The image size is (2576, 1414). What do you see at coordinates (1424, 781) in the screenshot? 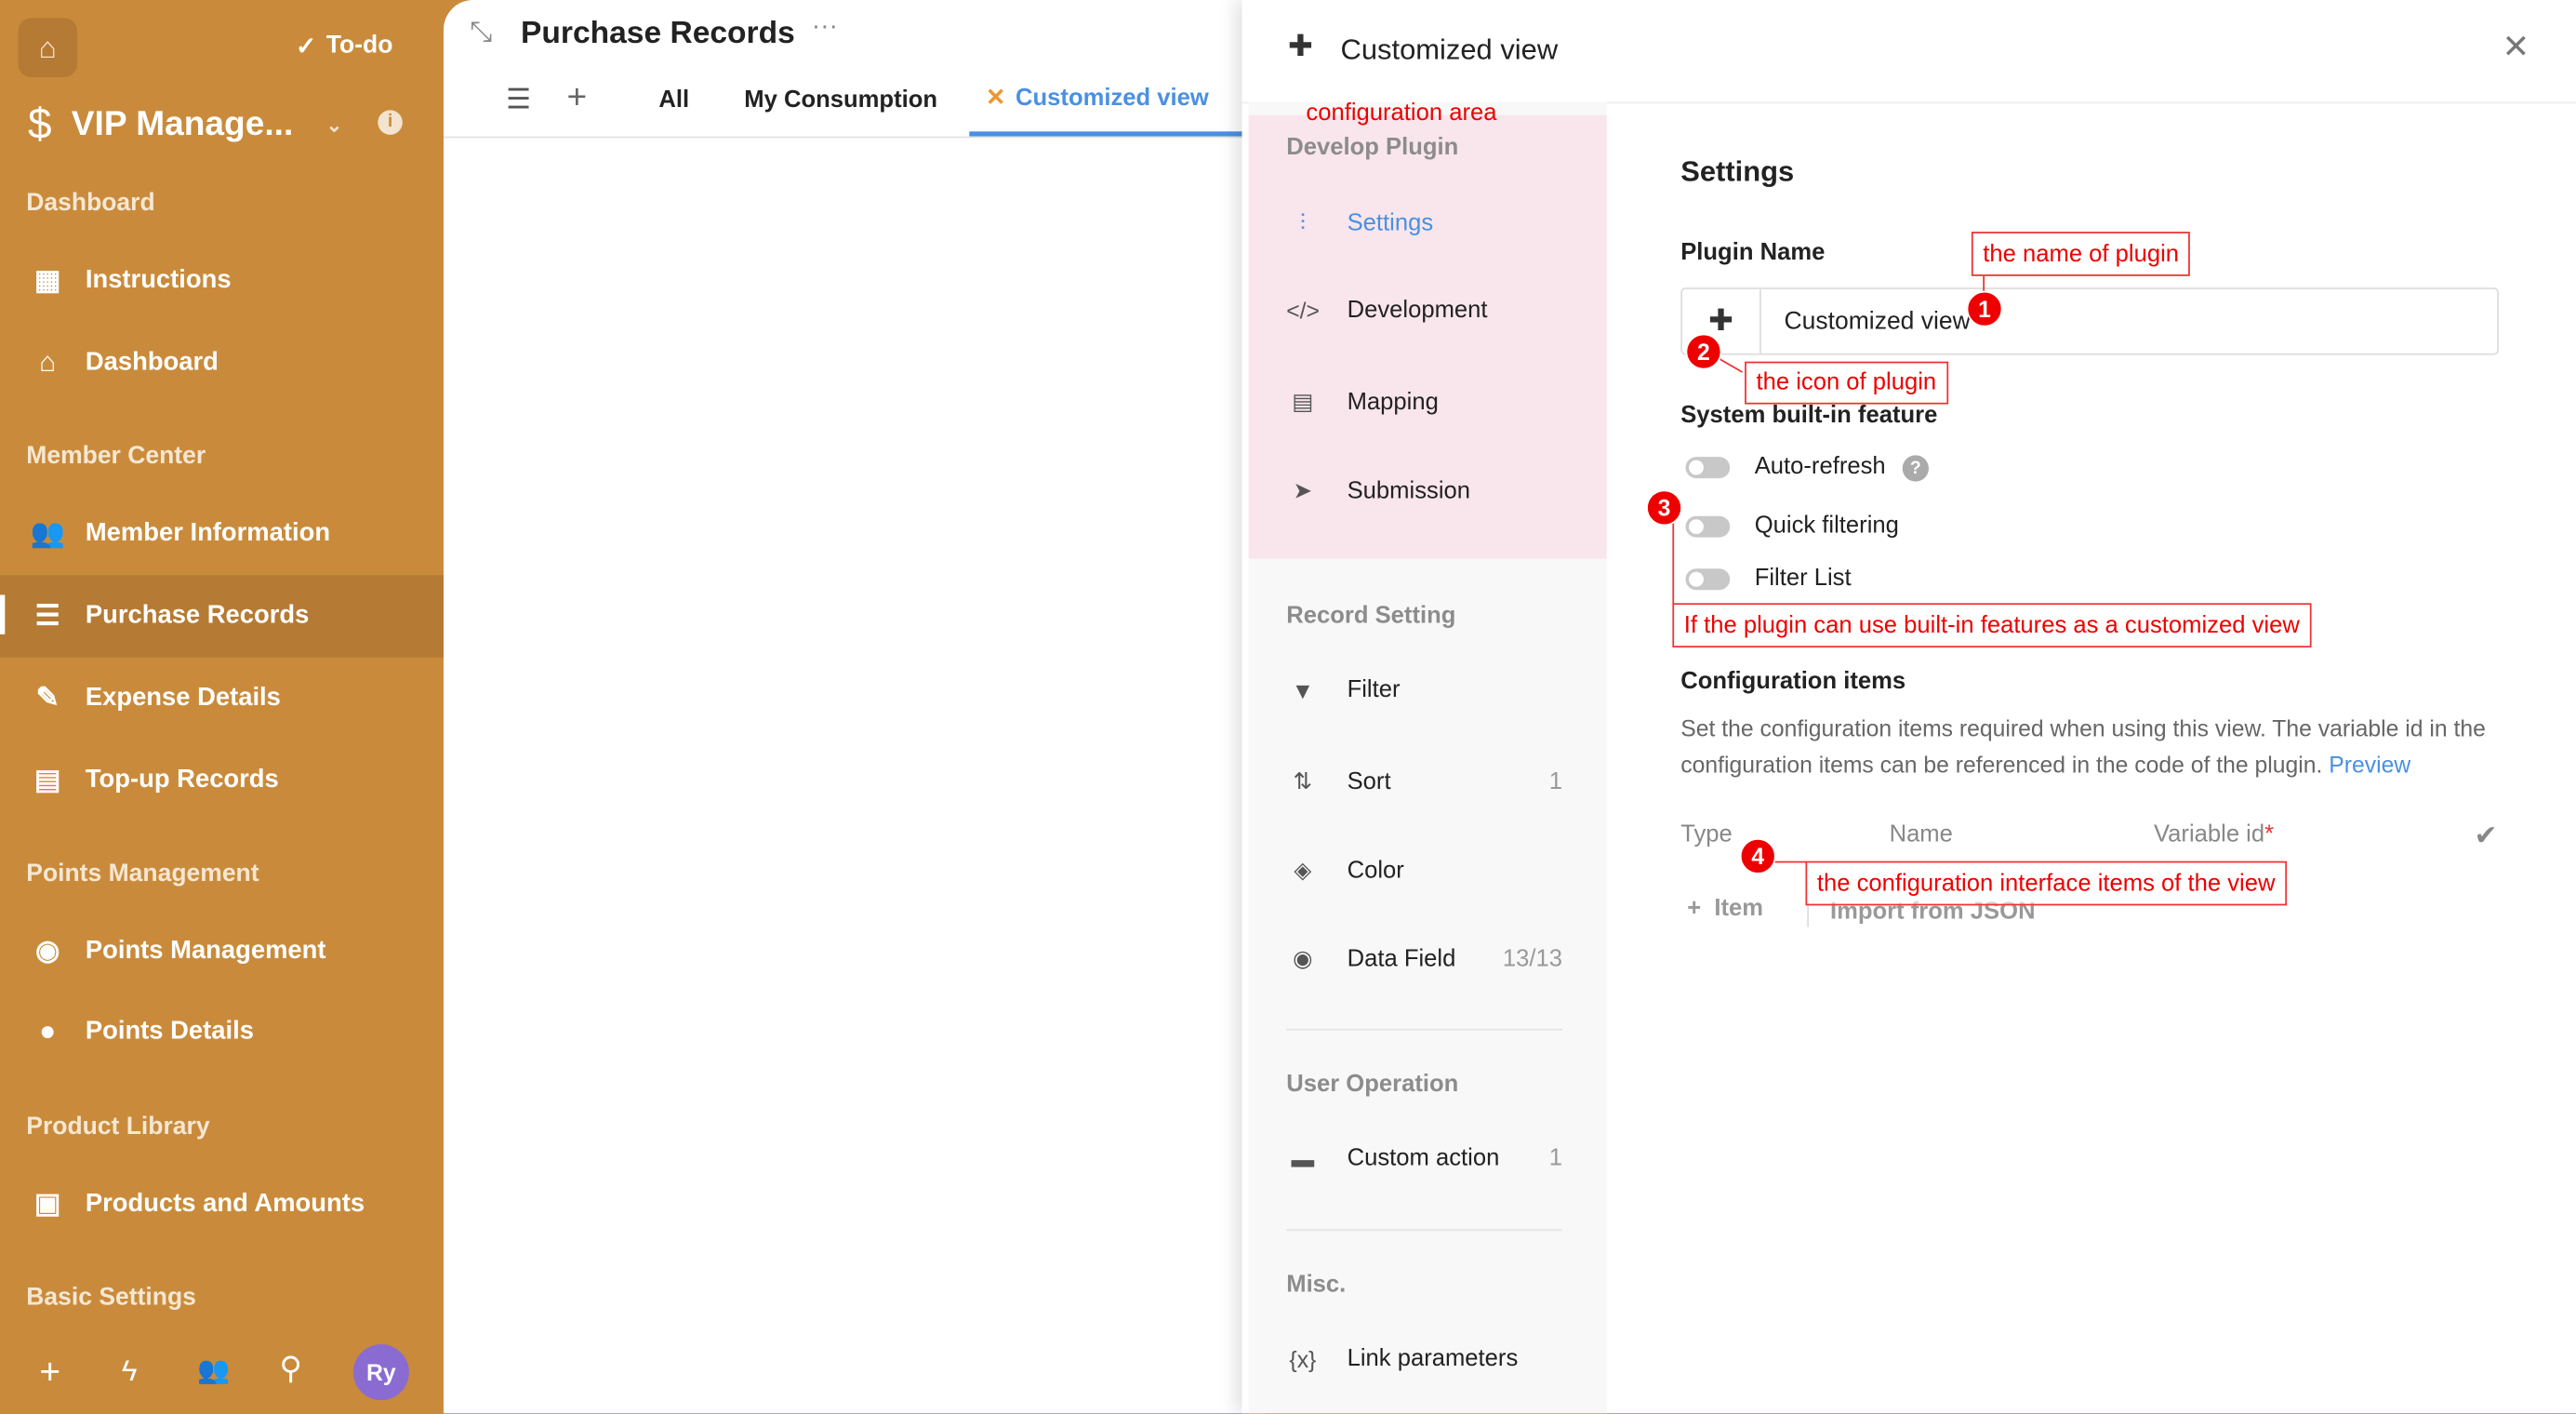
I see `nav-sort: ⇅ Sort 1` at bounding box center [1424, 781].